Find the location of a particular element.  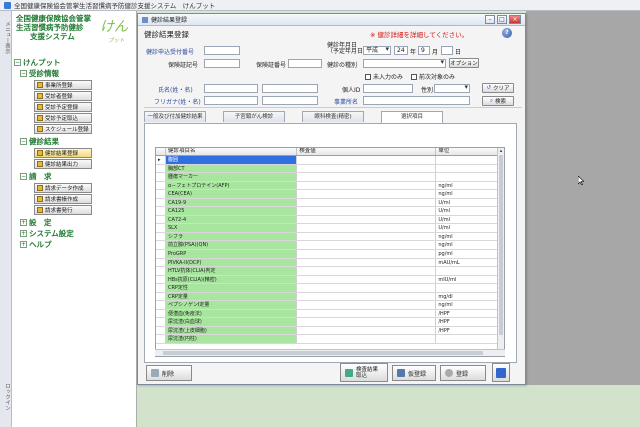

month-input: 9 is located at coordinates (424, 50).